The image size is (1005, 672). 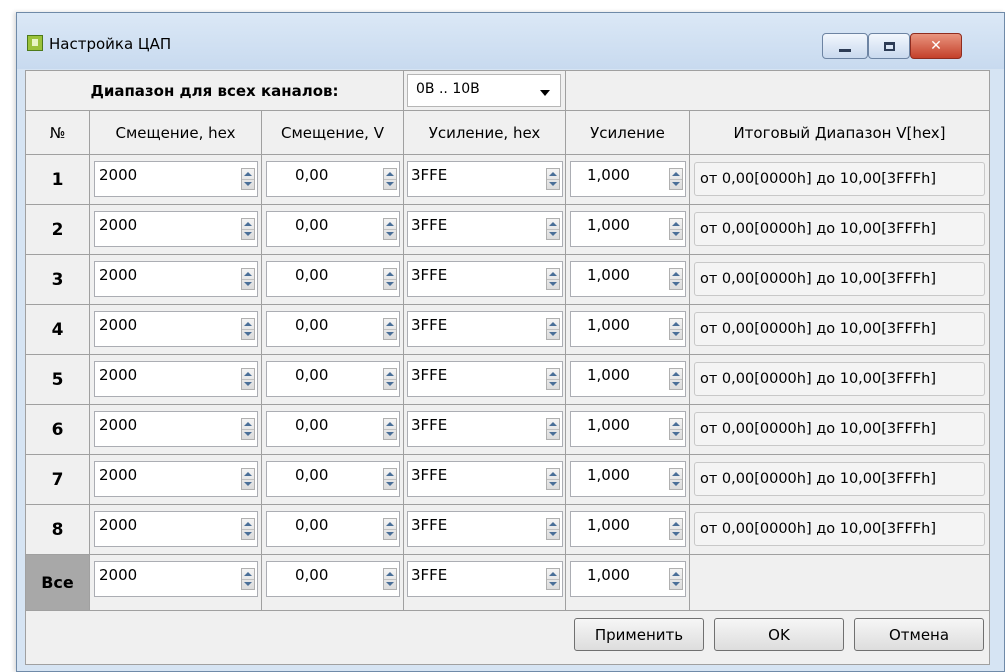 I want to click on table-cell-gain-hex: 3FFE, so click(x=485, y=380).